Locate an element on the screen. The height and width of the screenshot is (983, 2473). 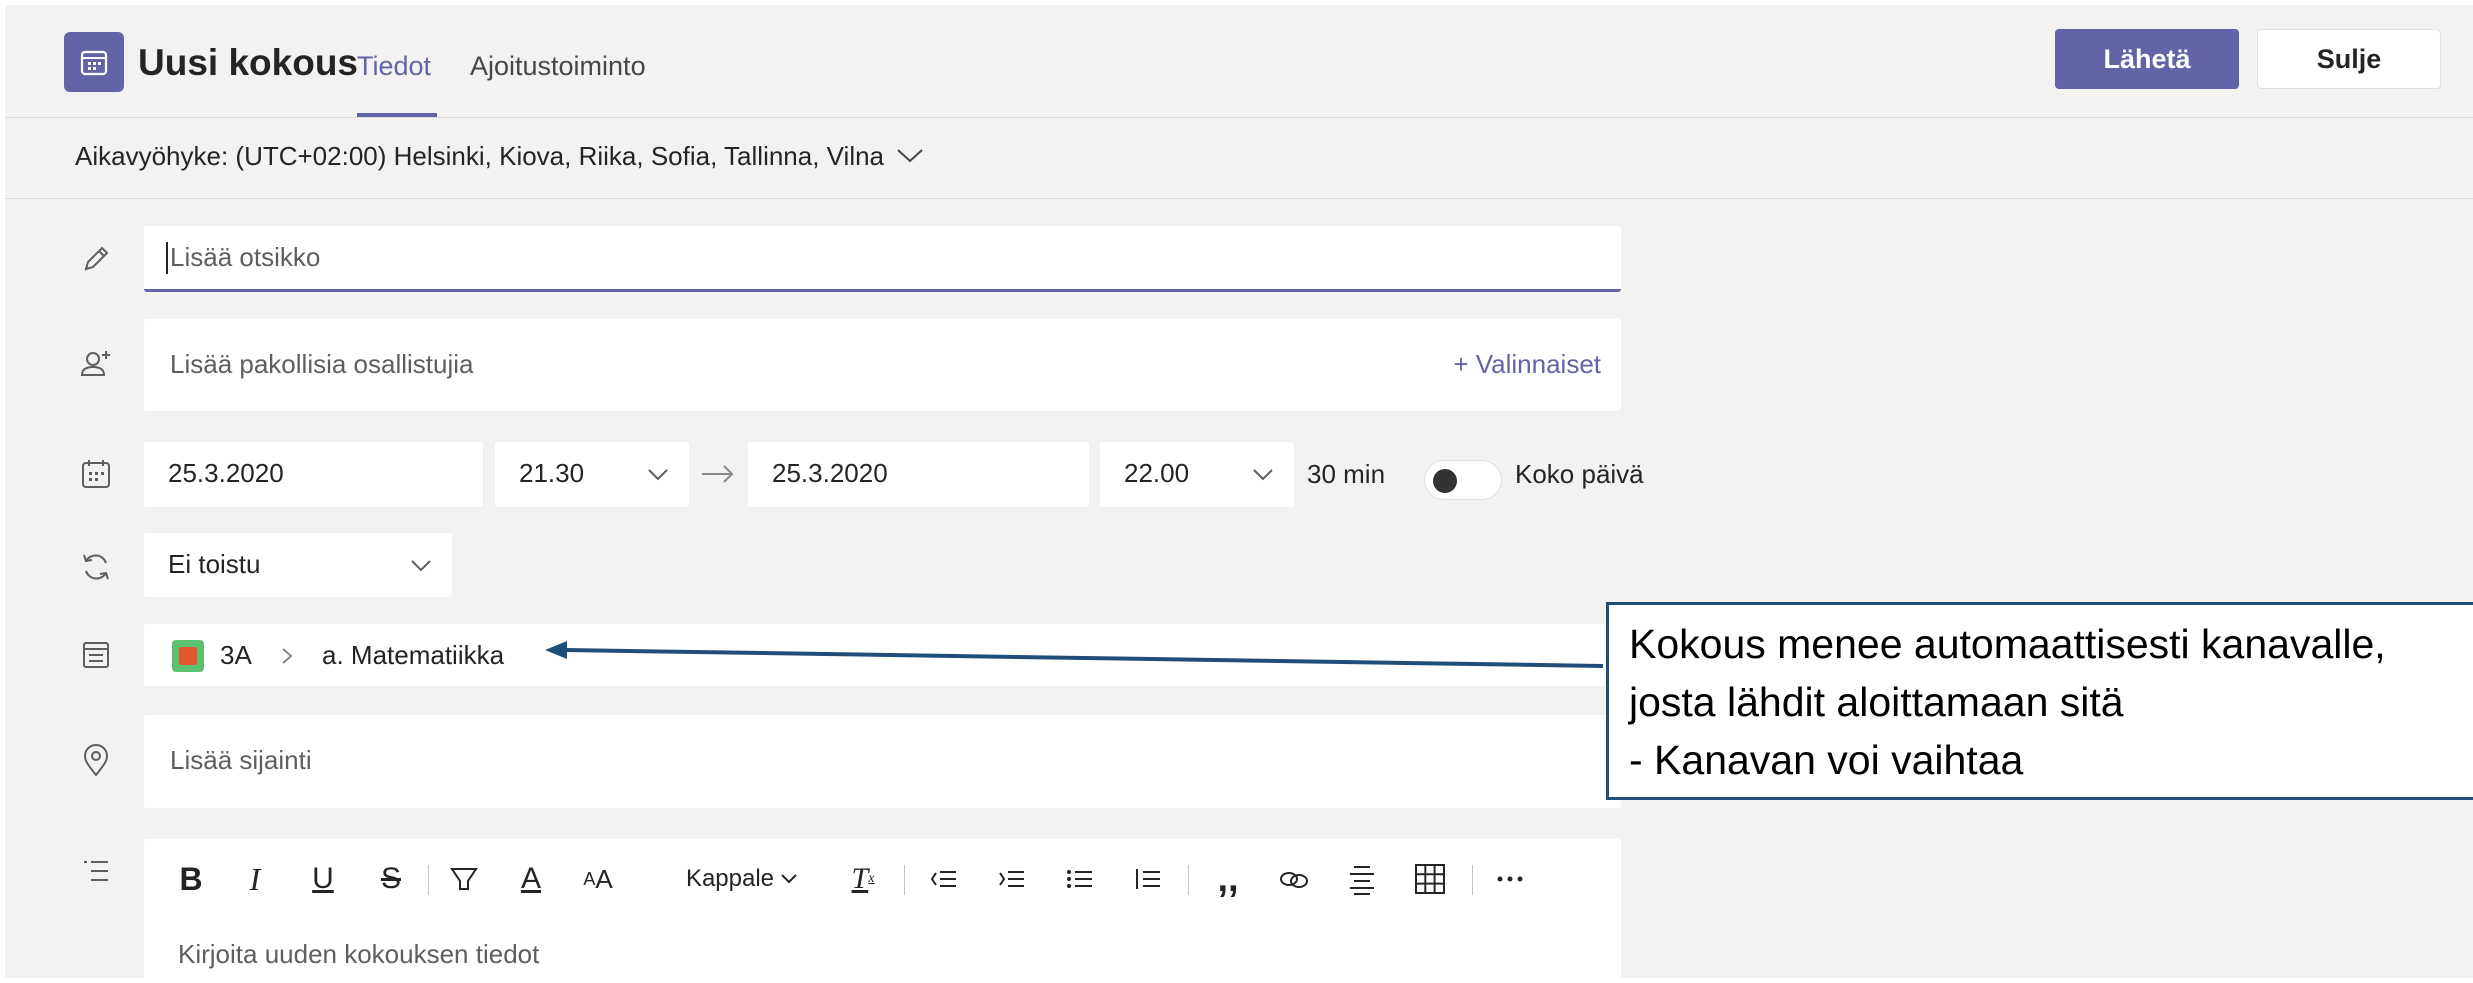
annotation-arrow is located at coordinates (1074, 654).